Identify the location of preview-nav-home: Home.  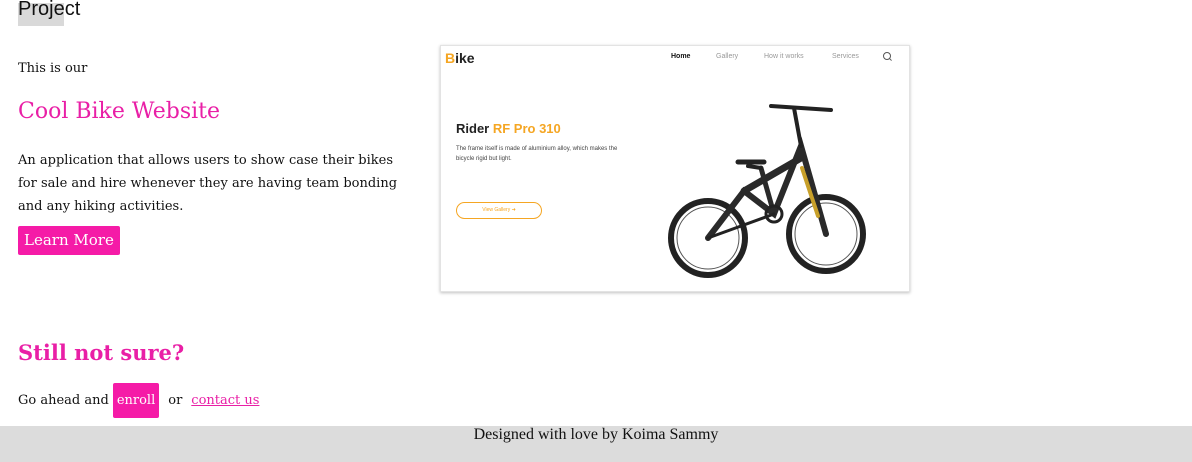
(681, 56).